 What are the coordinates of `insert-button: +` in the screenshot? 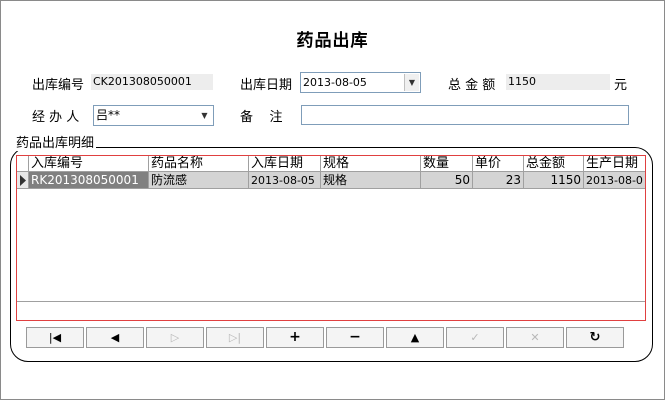 It's located at (295, 337).